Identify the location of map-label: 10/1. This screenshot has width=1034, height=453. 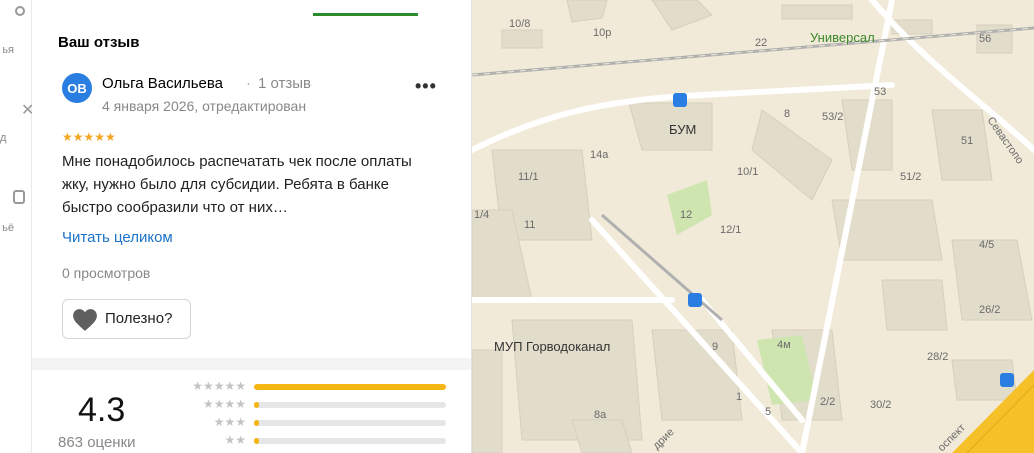
(747, 172).